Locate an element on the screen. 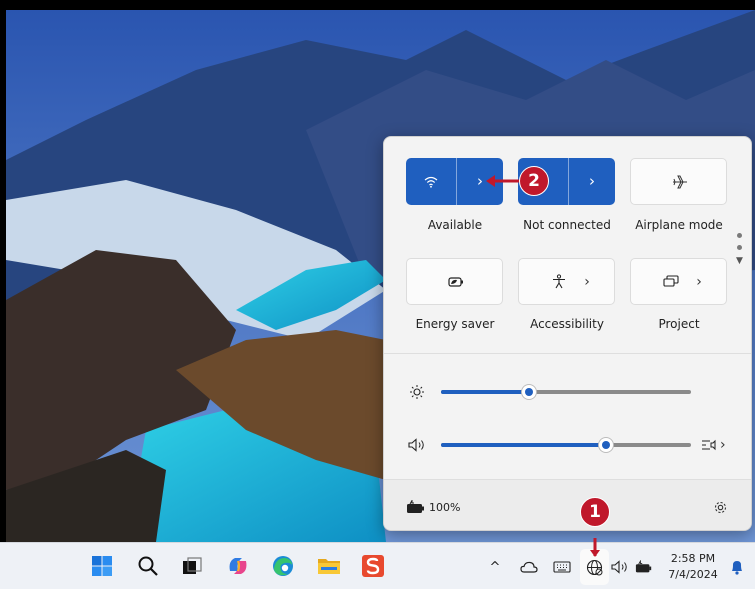 Image resolution: width=755 pixels, height=589 pixels. accessibility-icon is located at coordinates (559, 281).